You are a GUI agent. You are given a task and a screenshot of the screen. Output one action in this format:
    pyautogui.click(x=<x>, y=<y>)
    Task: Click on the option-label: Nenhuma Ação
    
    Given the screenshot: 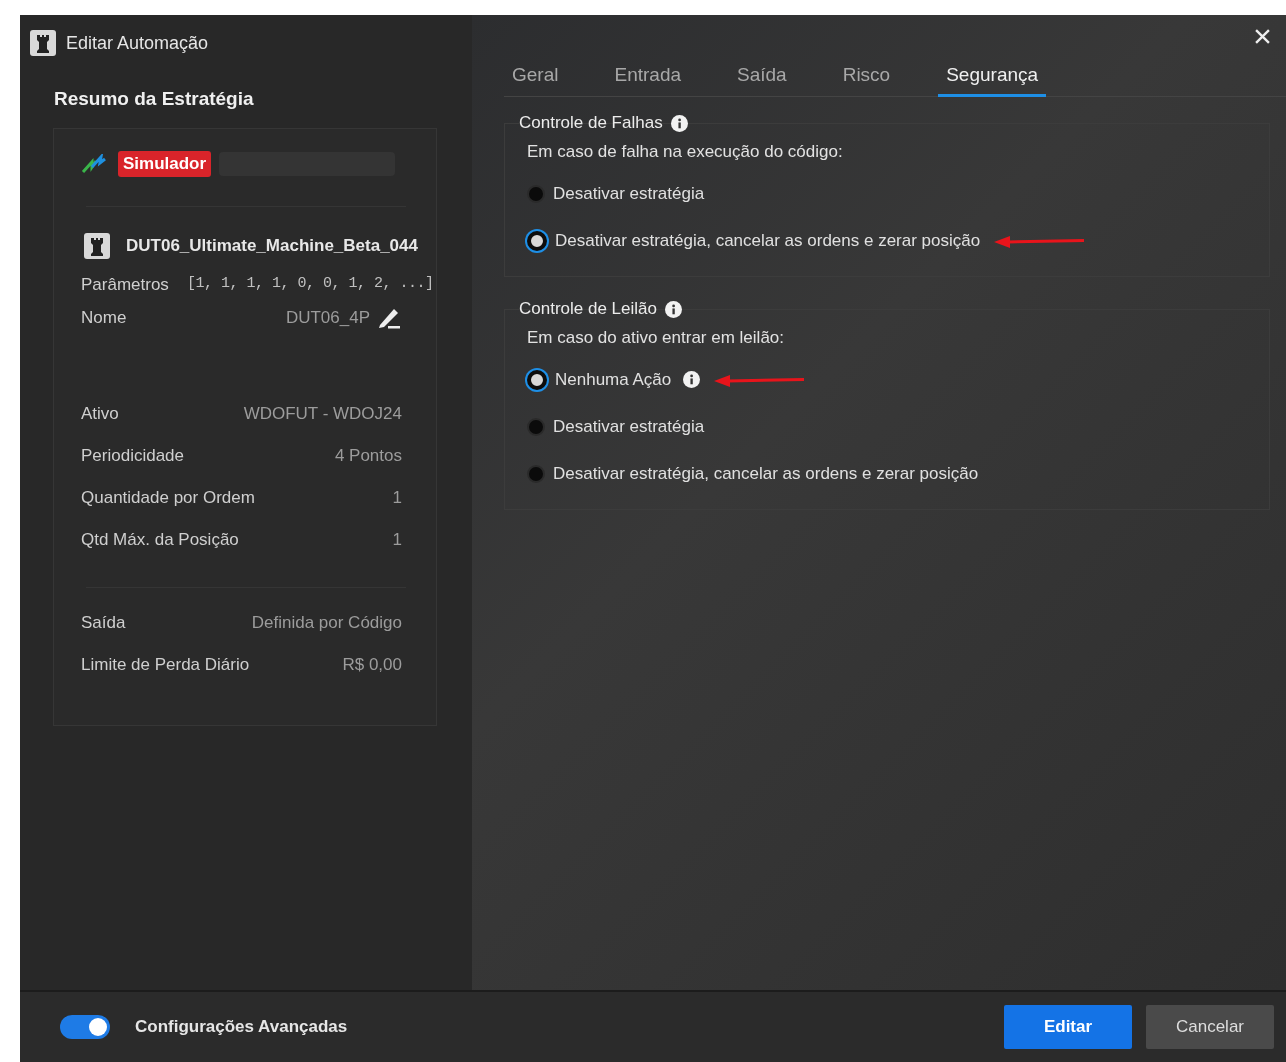 What is the action you would take?
    pyautogui.click(x=613, y=379)
    